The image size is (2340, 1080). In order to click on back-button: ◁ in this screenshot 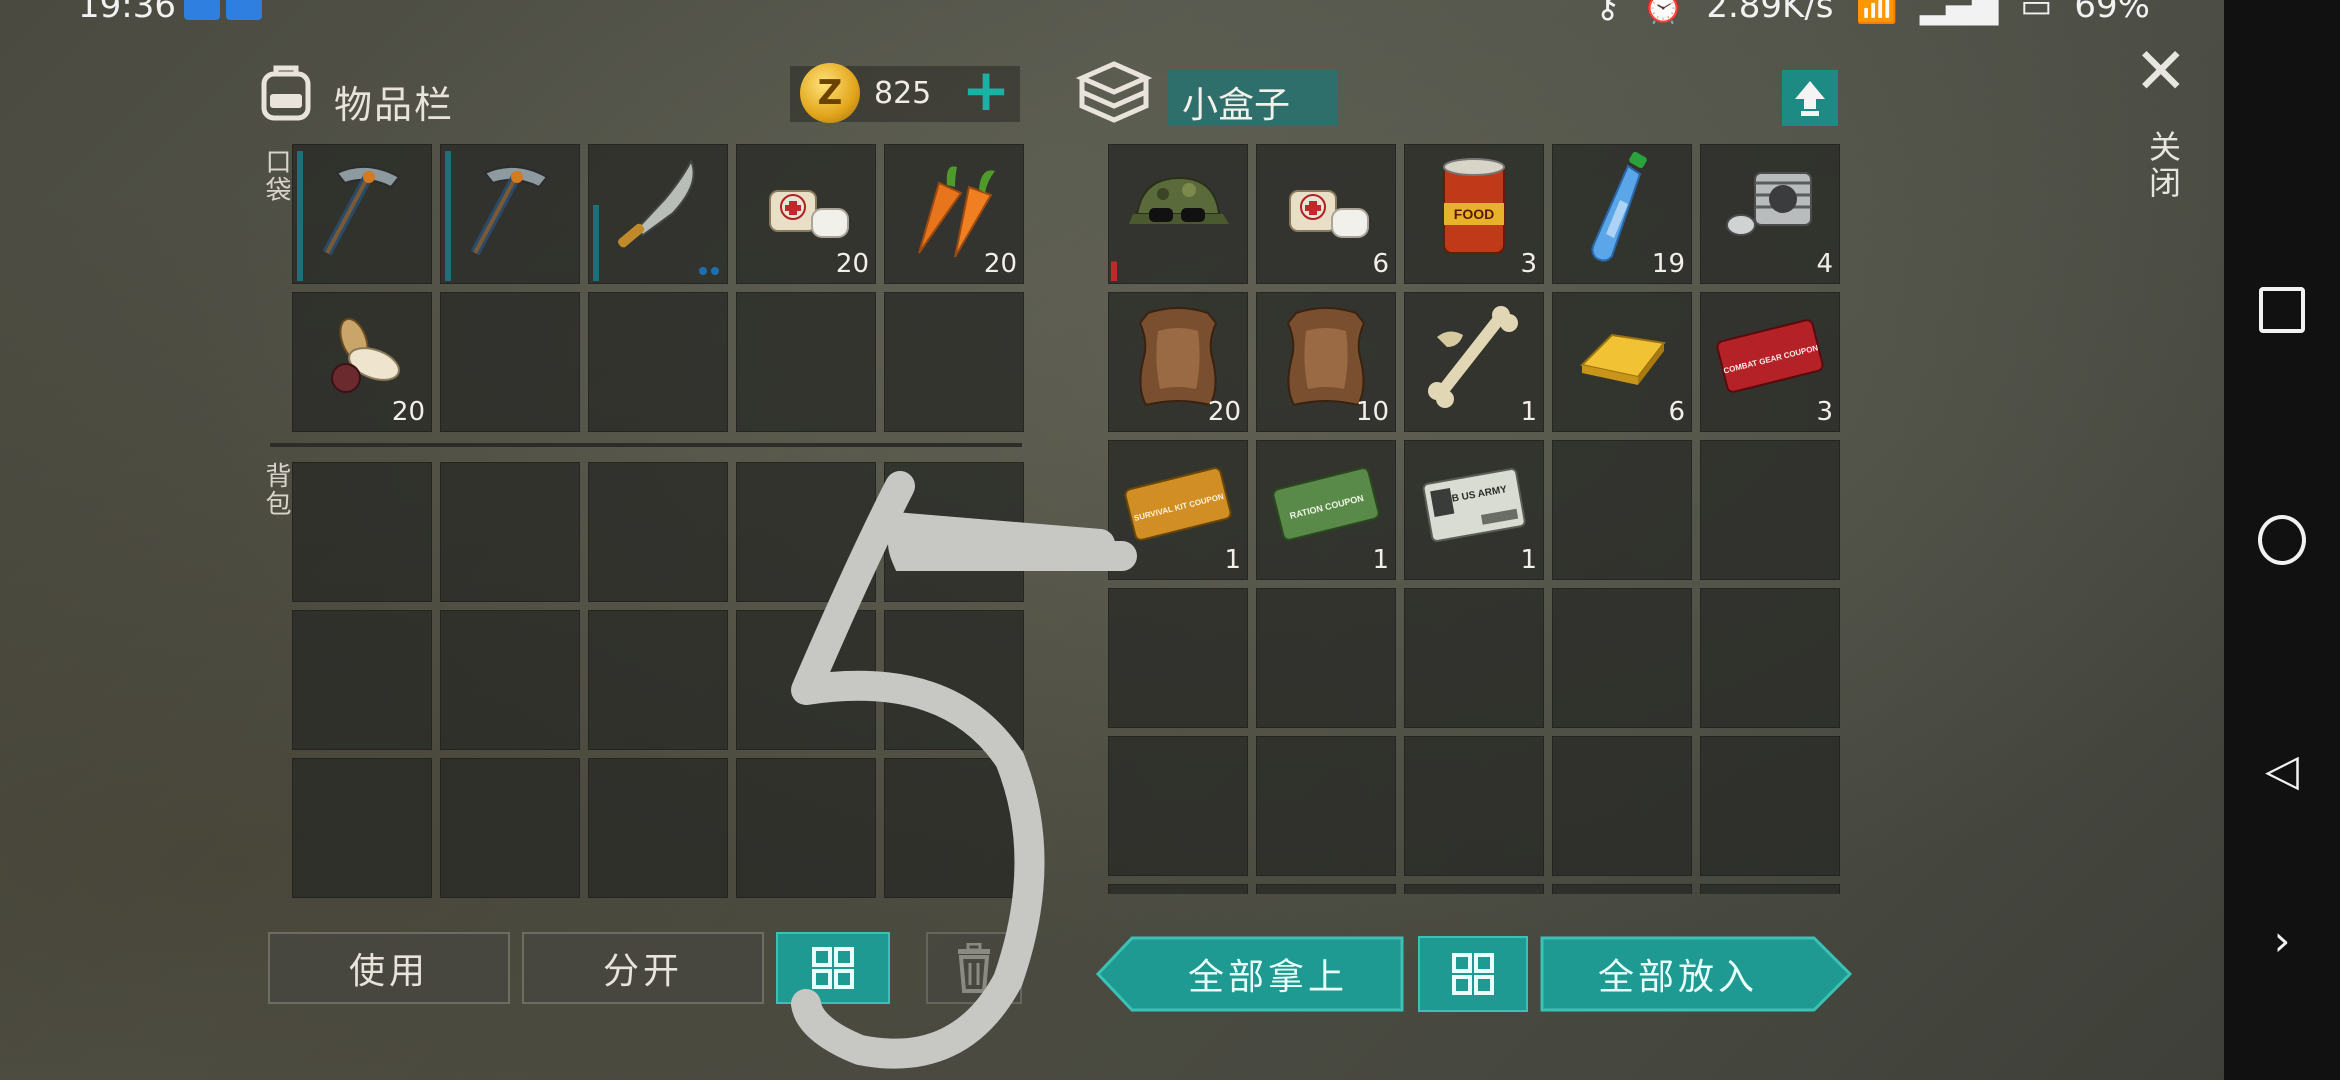, I will do `click(2282, 770)`.